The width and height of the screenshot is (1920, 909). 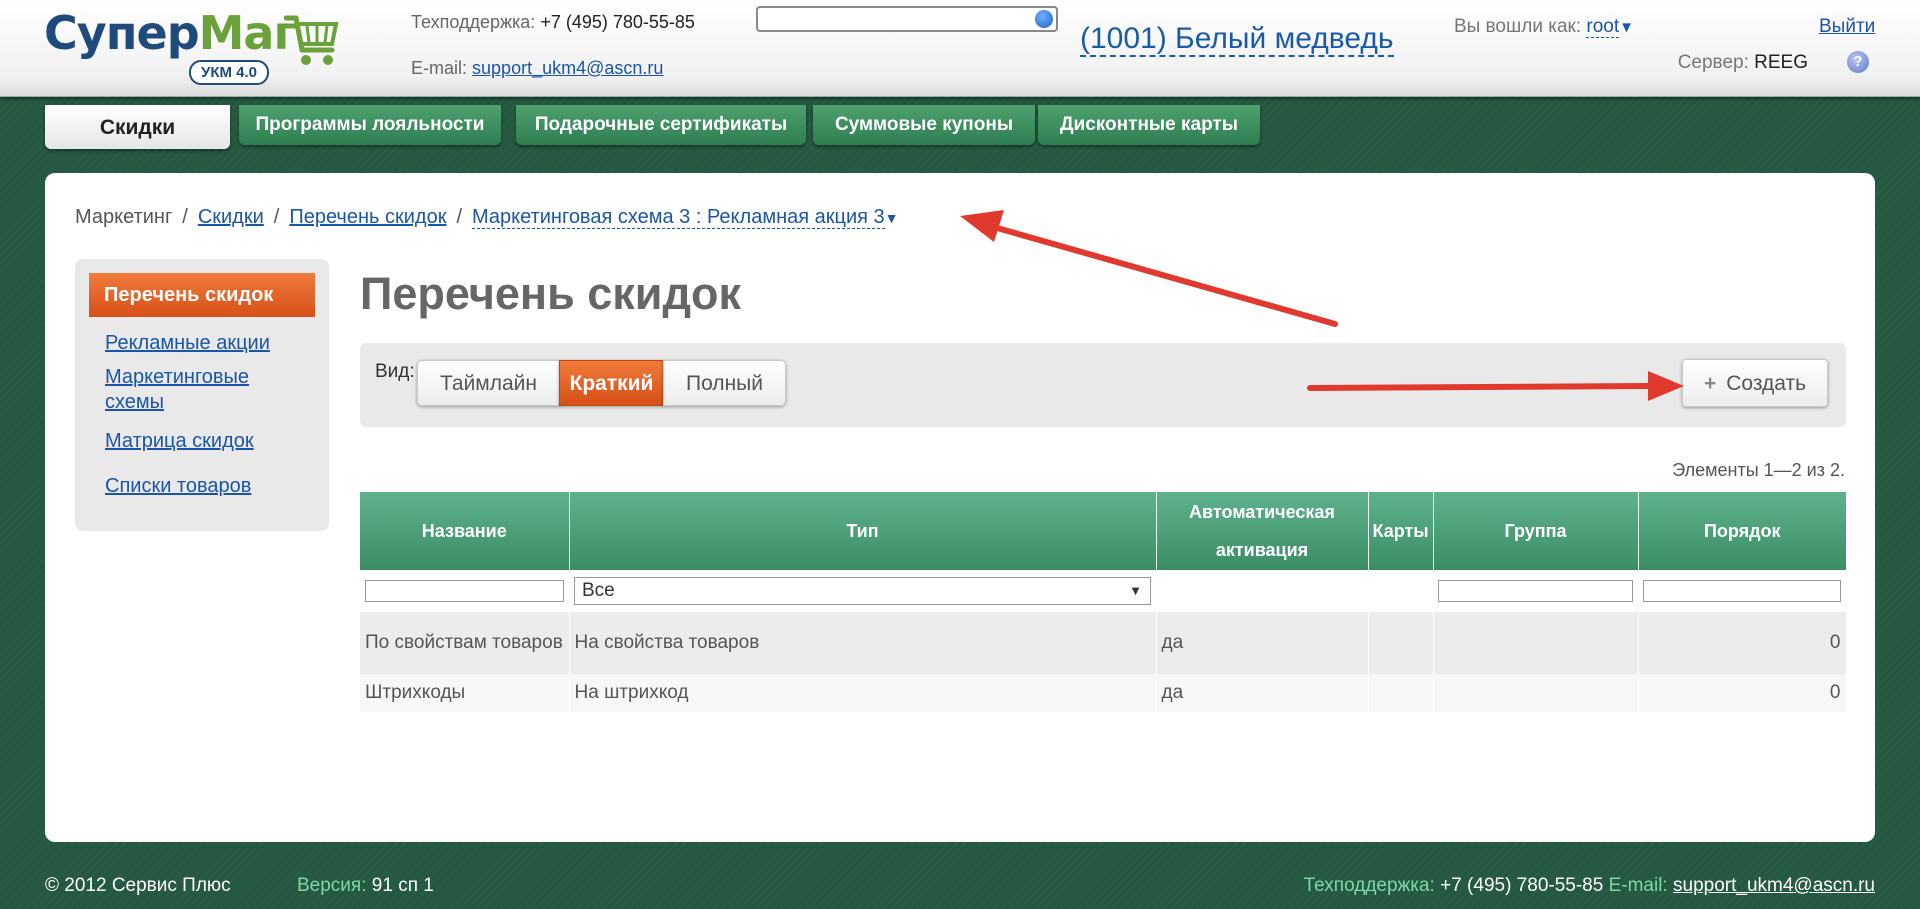 I want to click on supermag-logo: СуперМаг УКМ 4.0, so click(x=196, y=48).